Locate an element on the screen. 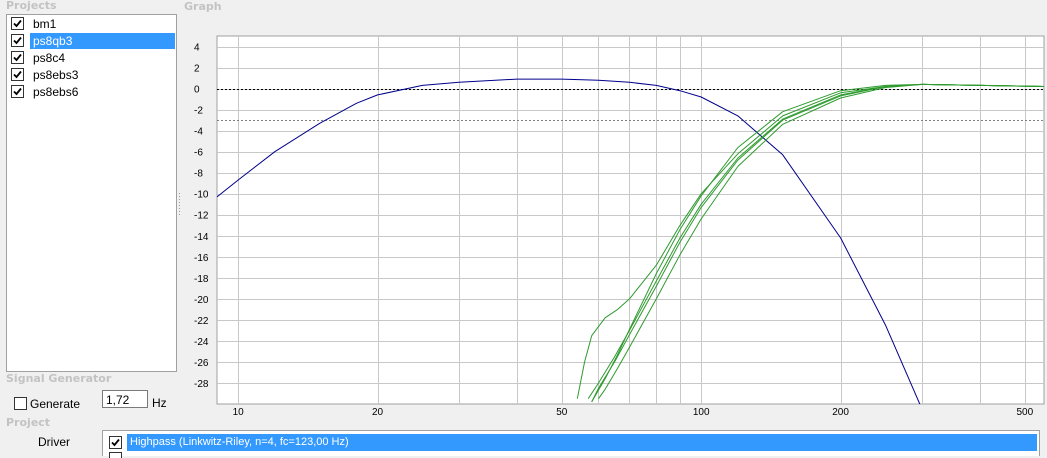 The height and width of the screenshot is (458, 1047). y-tick-label: -12 is located at coordinates (201, 216).